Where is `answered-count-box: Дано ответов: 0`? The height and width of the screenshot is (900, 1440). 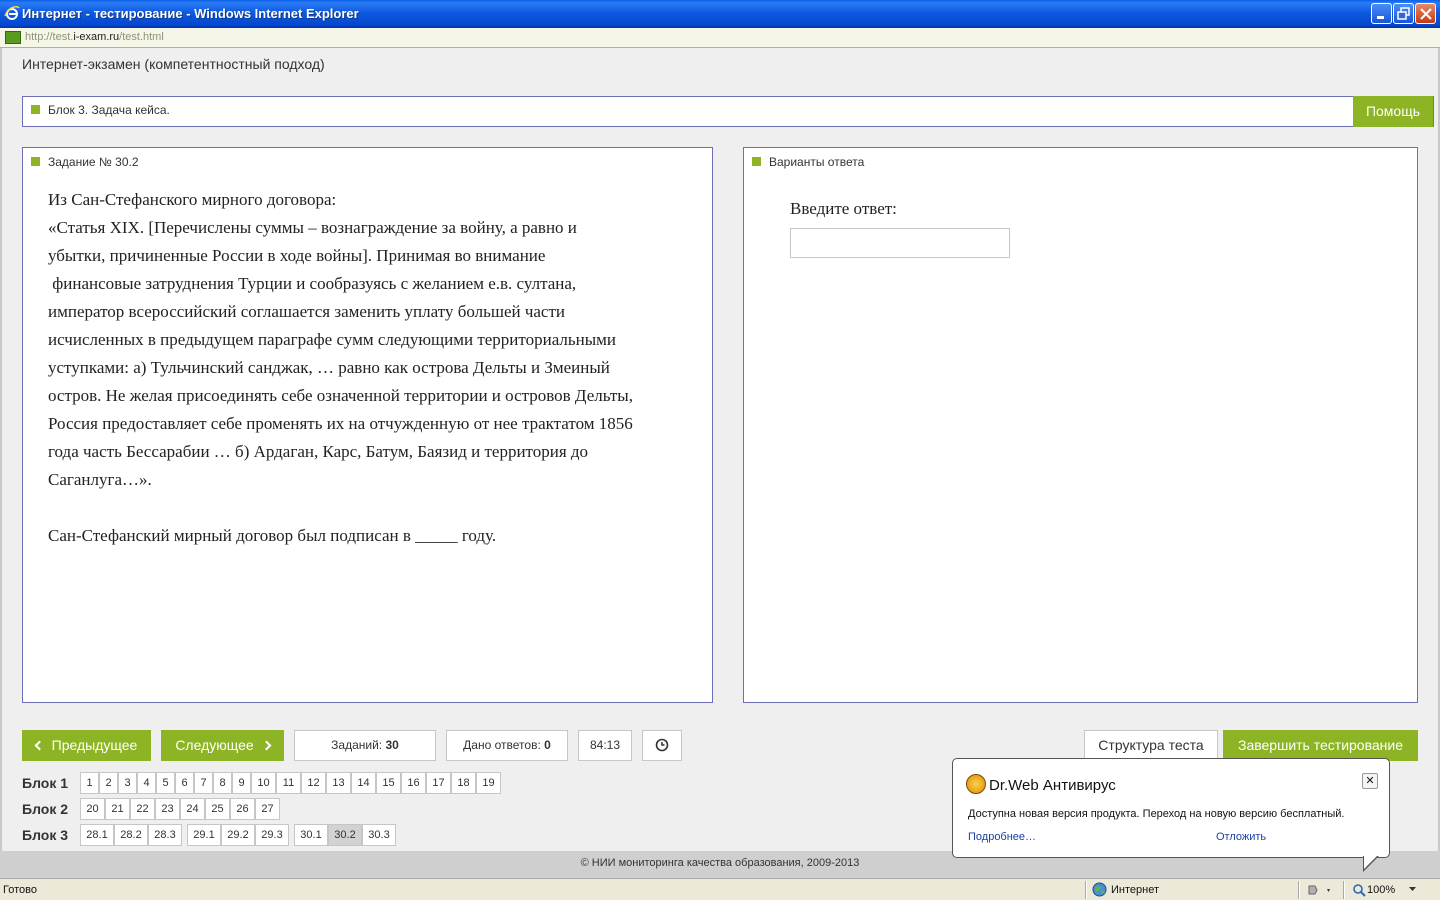
answered-count-box: Дано ответов: 0 is located at coordinates (507, 745).